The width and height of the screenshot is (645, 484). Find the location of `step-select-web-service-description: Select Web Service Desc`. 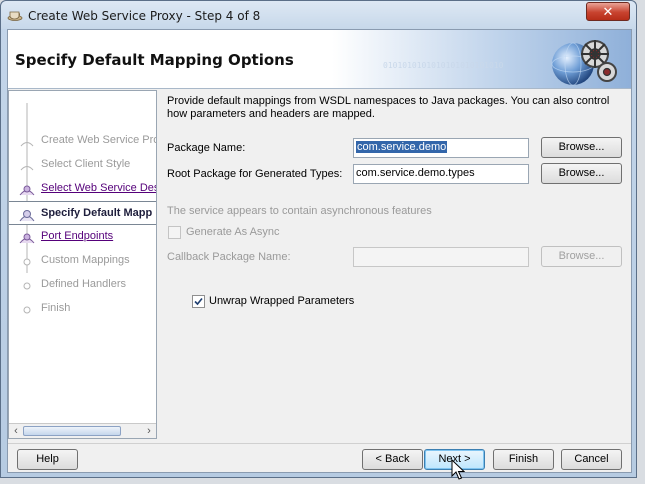

step-select-web-service-description: Select Web Service Desc is located at coordinates (82, 189).